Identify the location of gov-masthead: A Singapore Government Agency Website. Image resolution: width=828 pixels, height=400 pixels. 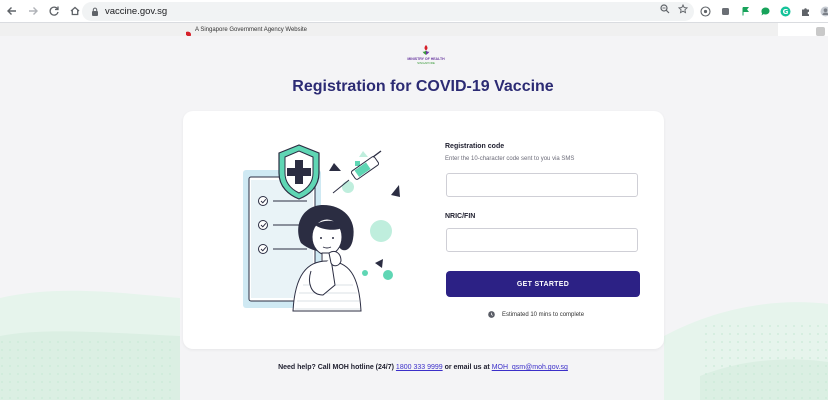
(389, 30).